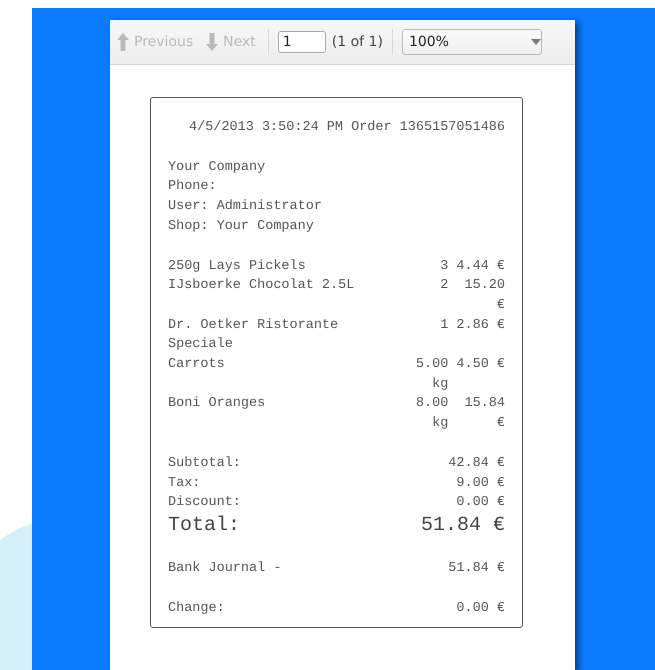  What do you see at coordinates (204, 503) in the screenshot?
I see `total-label: Discount:` at bounding box center [204, 503].